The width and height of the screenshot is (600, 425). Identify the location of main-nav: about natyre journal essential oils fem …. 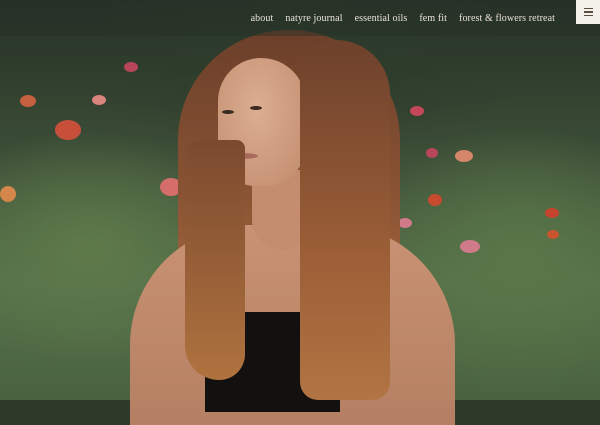
(403, 18).